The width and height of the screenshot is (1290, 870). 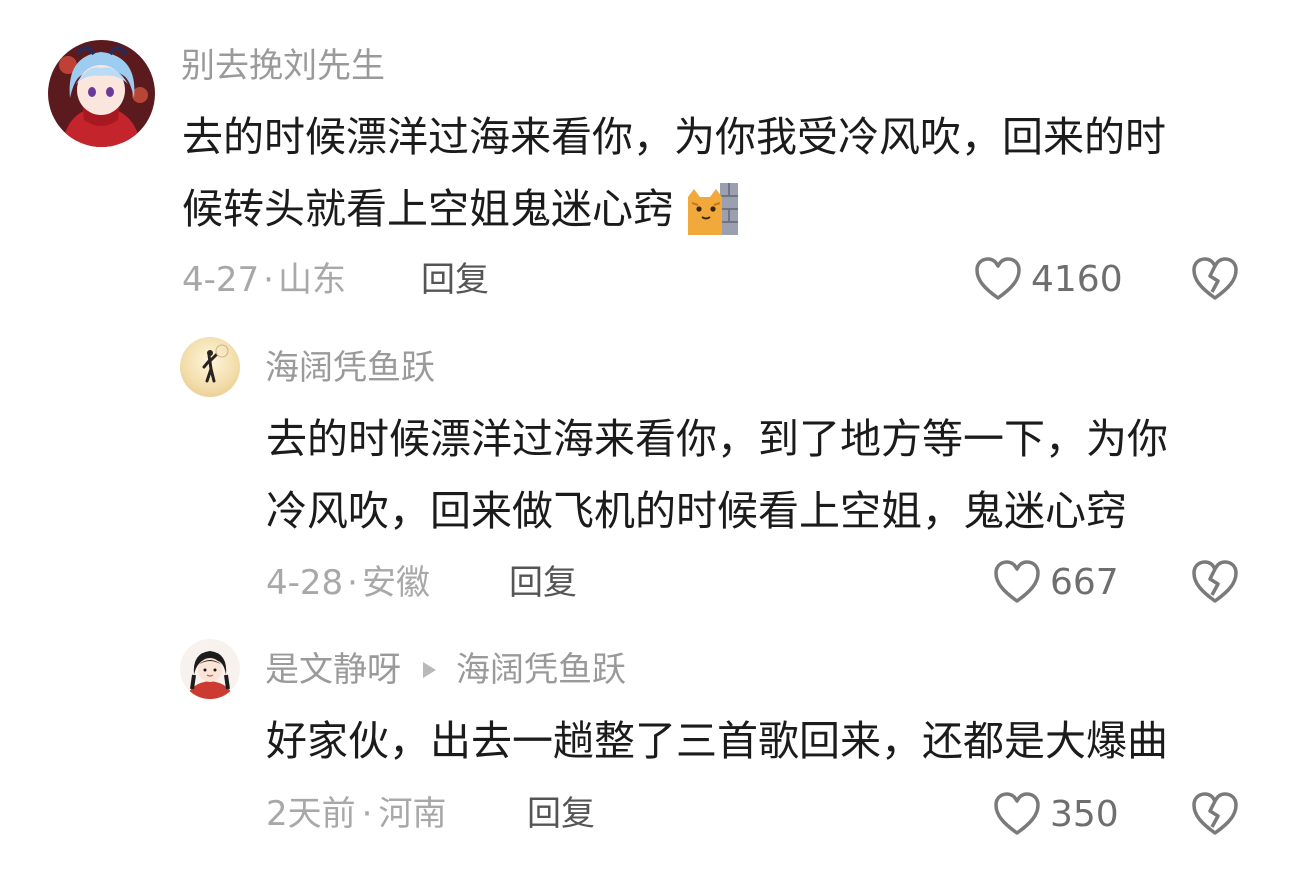 What do you see at coordinates (429, 670) in the screenshot?
I see `triangle-right-icon` at bounding box center [429, 670].